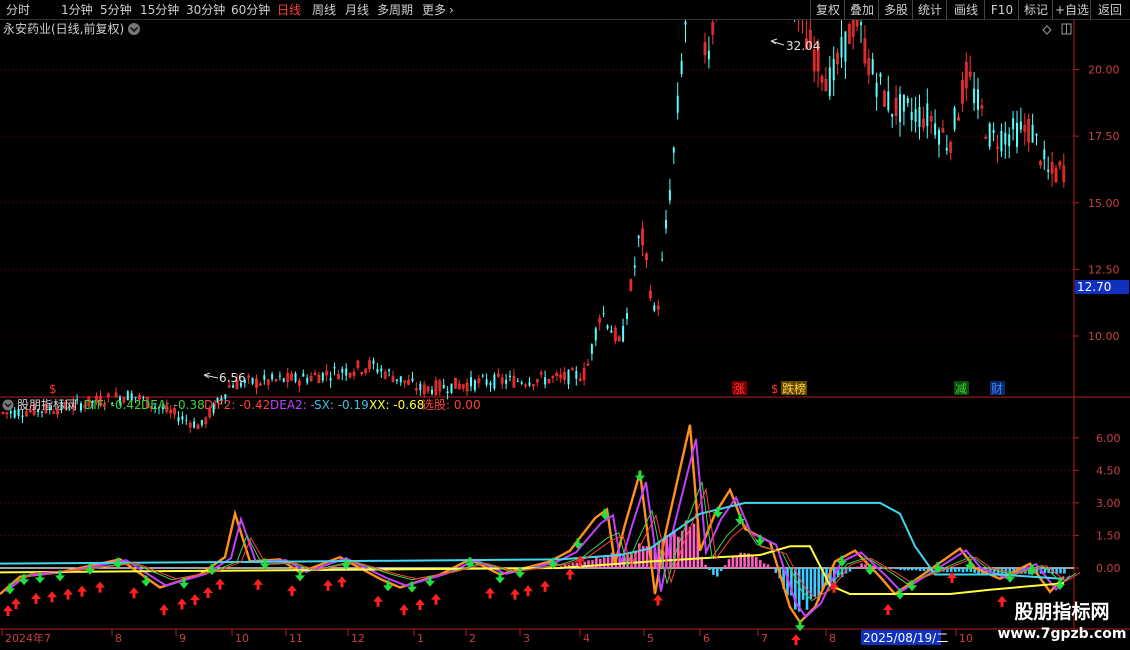  I want to click on sell-arrow, so click(146, 581).